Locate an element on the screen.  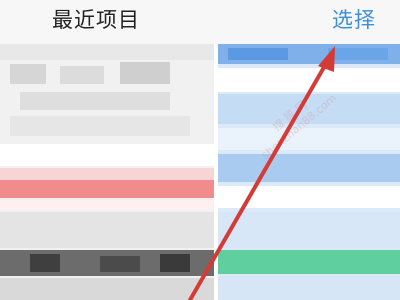
select-button: 选择 is located at coordinates (354, 20).